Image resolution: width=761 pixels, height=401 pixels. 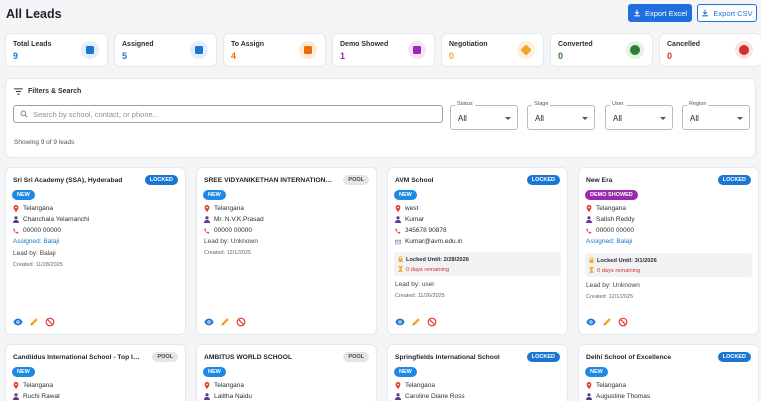 What do you see at coordinates (233, 114) in the screenshot?
I see `search-input` at bounding box center [233, 114].